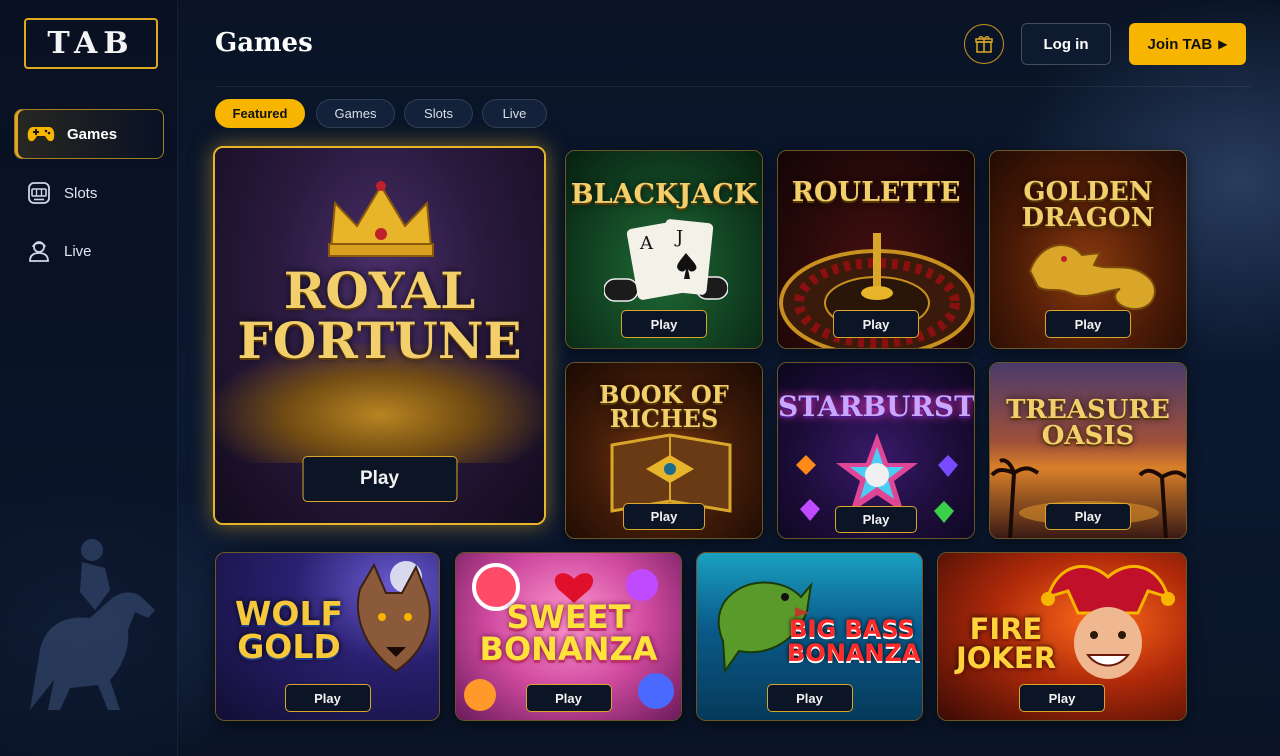 Image resolution: width=1280 pixels, height=756 pixels. What do you see at coordinates (514, 113) in the screenshot?
I see `tab-live: Live` at bounding box center [514, 113].